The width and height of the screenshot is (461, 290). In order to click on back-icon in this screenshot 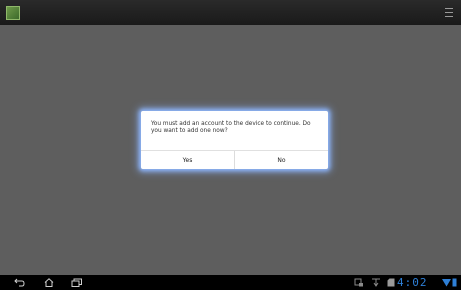, I will do `click(20, 282)`.